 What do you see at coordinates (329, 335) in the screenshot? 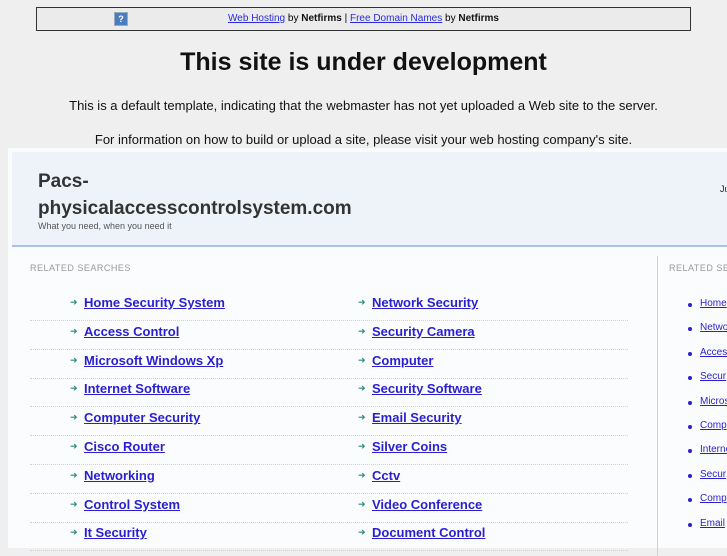
I see `search-row: ➜ Access Control ➜ Security Camera` at bounding box center [329, 335].